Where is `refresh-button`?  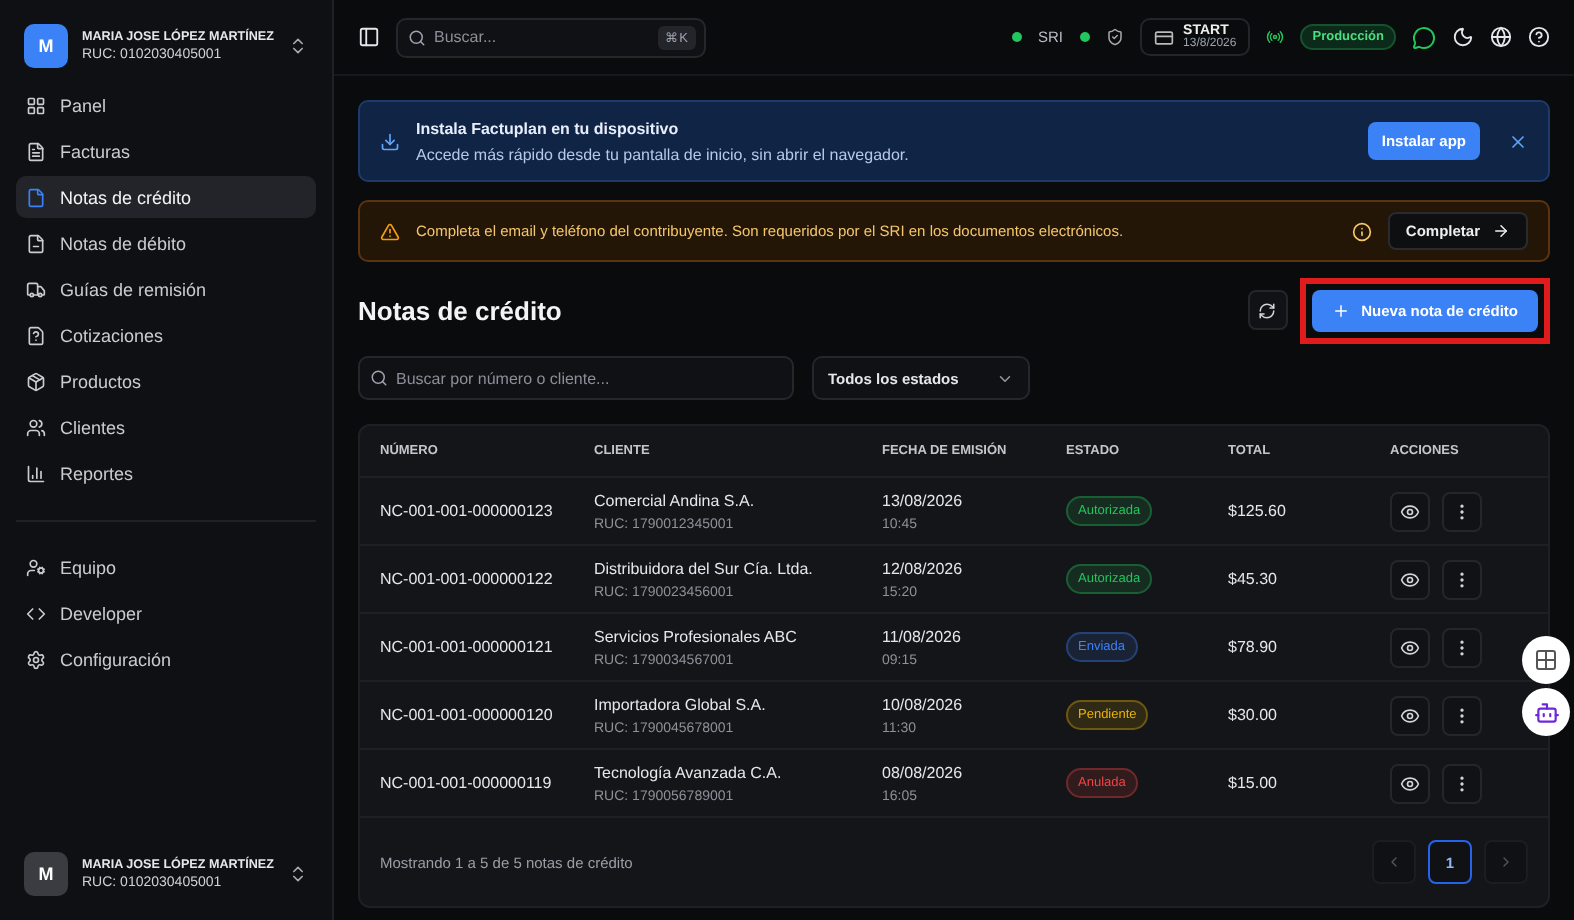 refresh-button is located at coordinates (1267, 310).